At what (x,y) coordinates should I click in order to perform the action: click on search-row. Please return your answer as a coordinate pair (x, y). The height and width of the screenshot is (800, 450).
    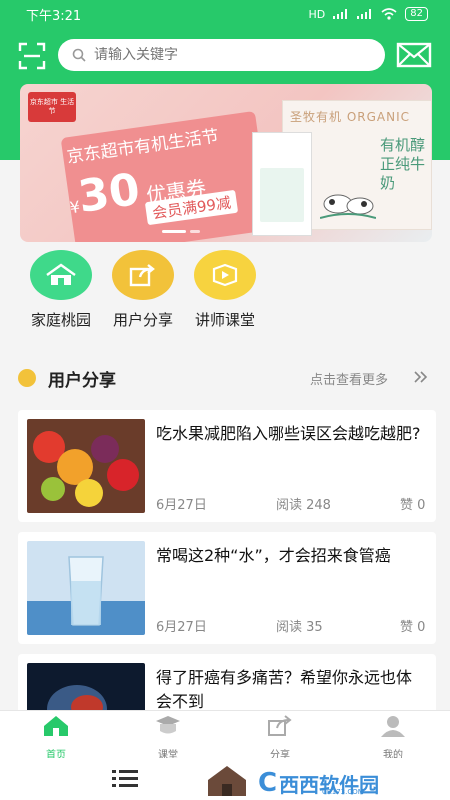
    Looking at the image, I should click on (225, 56).